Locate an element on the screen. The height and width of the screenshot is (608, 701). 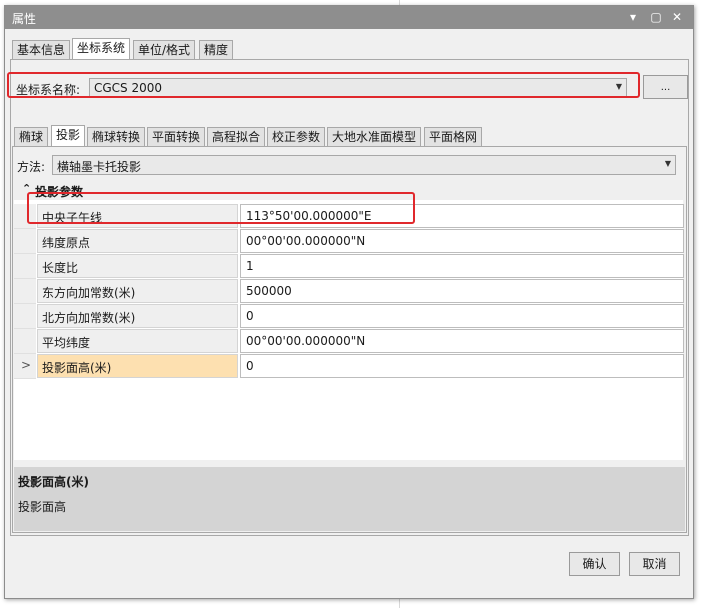
cancel-button: 取消 is located at coordinates (654, 564).